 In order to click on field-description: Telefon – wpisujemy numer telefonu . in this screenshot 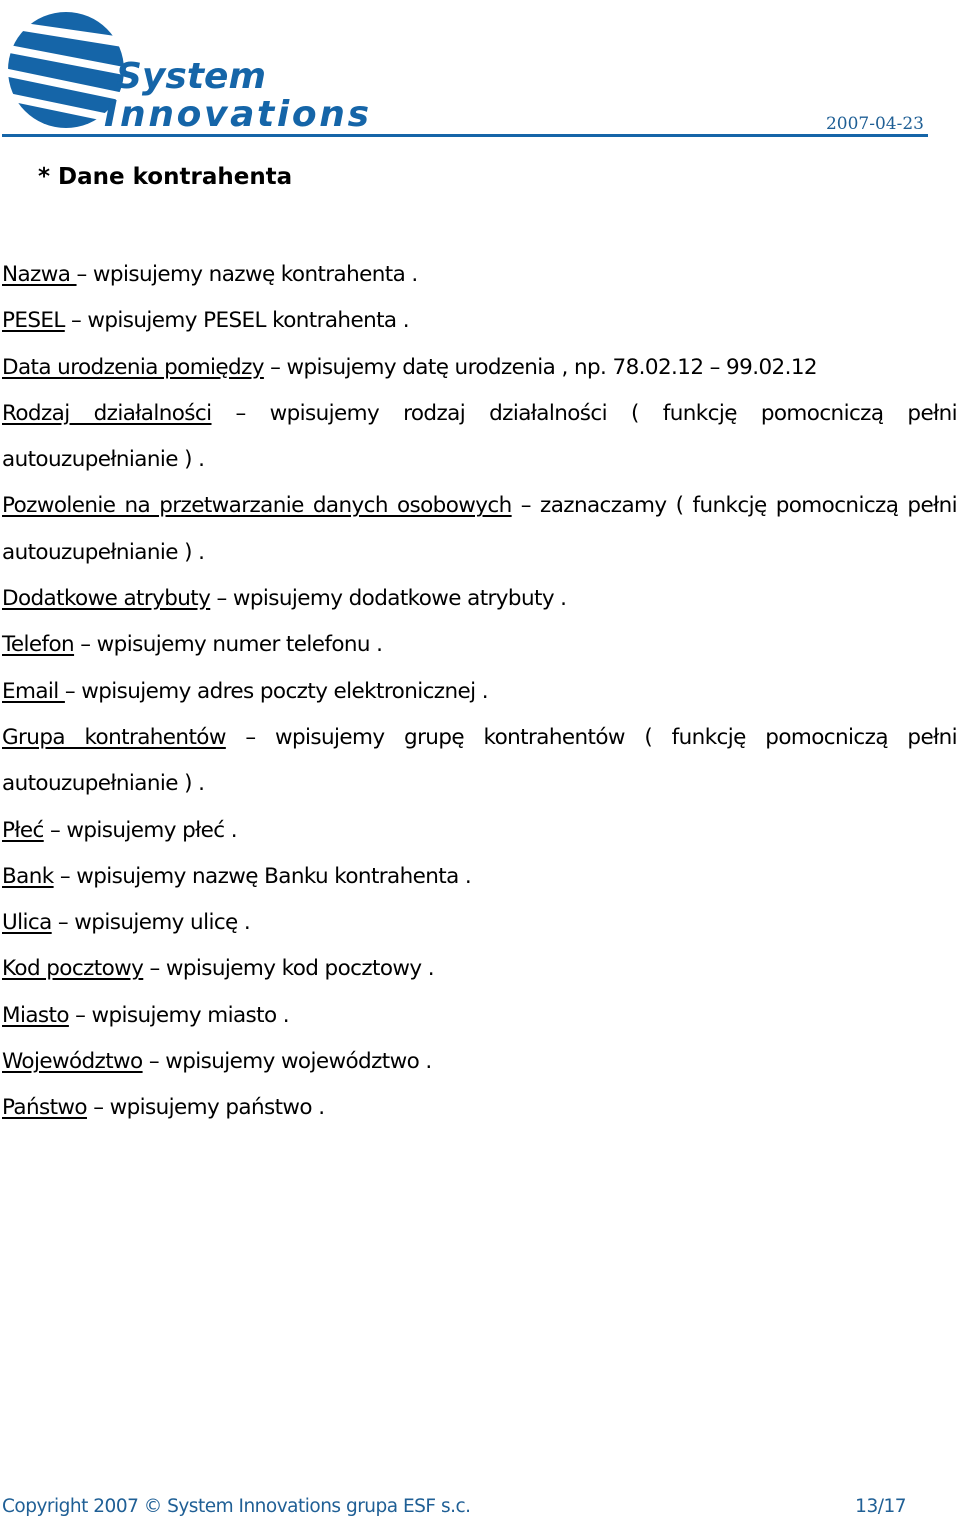, I will do `click(479, 645)`.